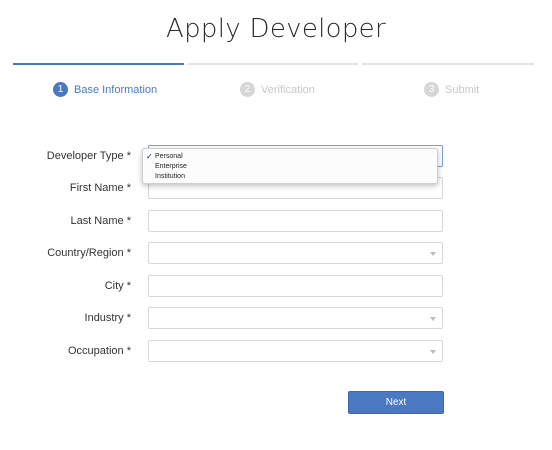 Image resolution: width=552 pixels, height=450 pixels. Describe the element at coordinates (100, 221) in the screenshot. I see `last-name-label: Last Name *` at that location.